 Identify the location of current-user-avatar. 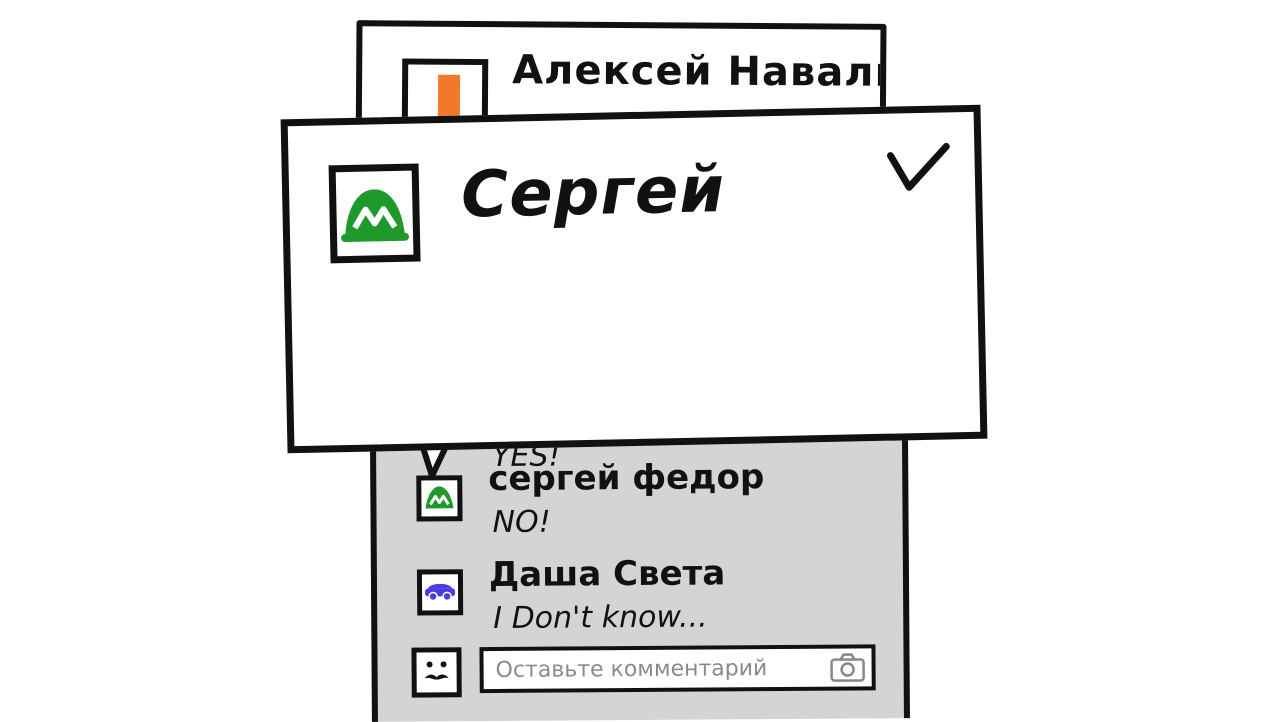
(436, 672).